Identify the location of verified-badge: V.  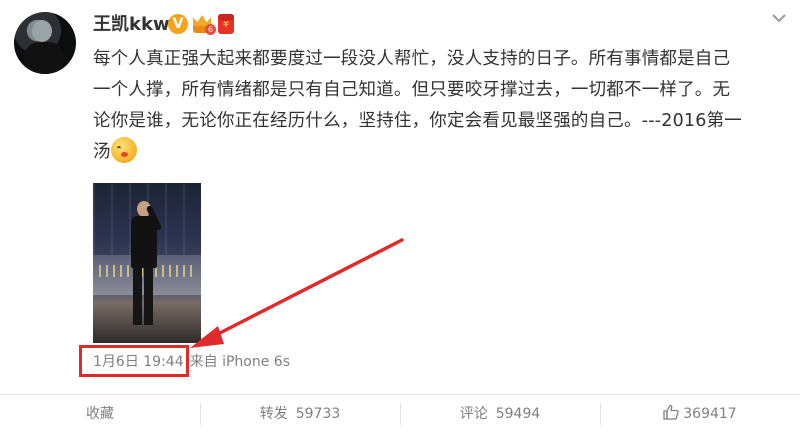
(178, 24).